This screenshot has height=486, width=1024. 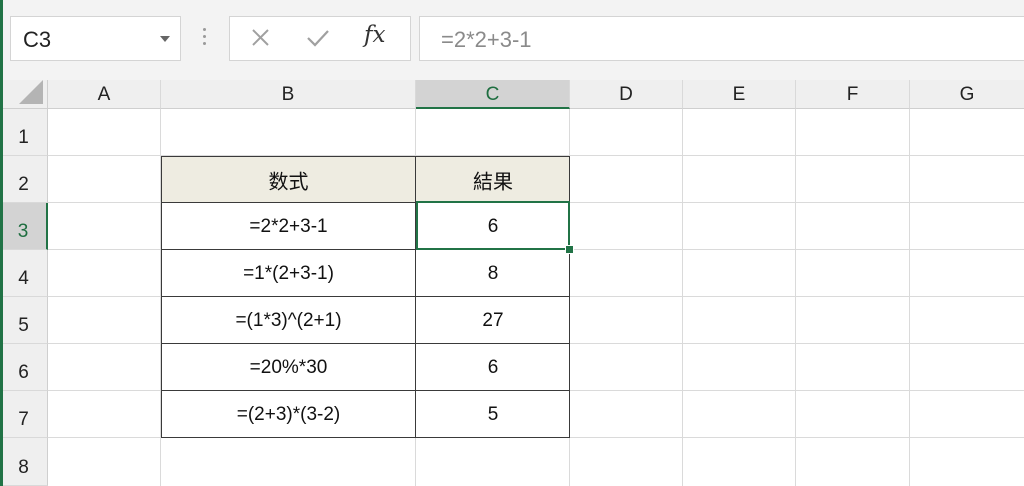 I want to click on chevron-down-icon, so click(x=165, y=39).